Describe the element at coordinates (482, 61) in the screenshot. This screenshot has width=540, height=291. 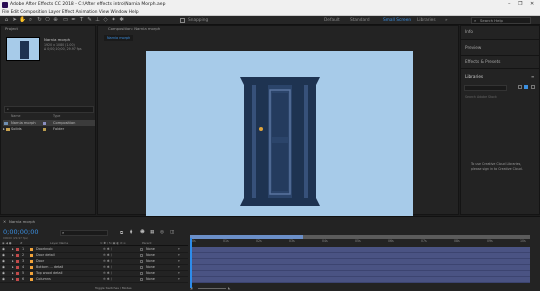
I see `effects-presets-panel: Effects & Presets` at that location.